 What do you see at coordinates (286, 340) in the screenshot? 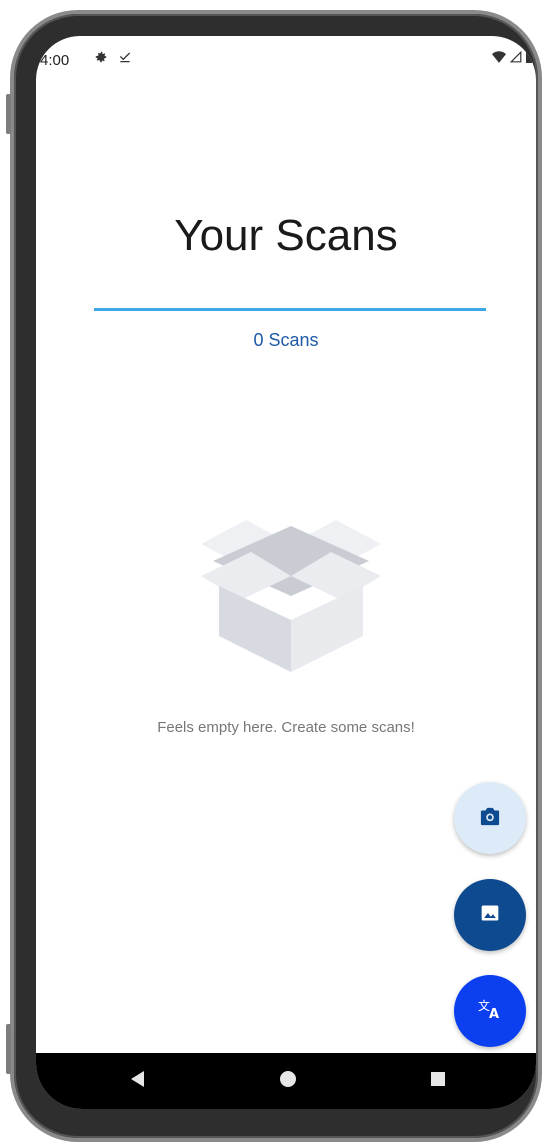
I see `scan-count: 0 Scans` at bounding box center [286, 340].